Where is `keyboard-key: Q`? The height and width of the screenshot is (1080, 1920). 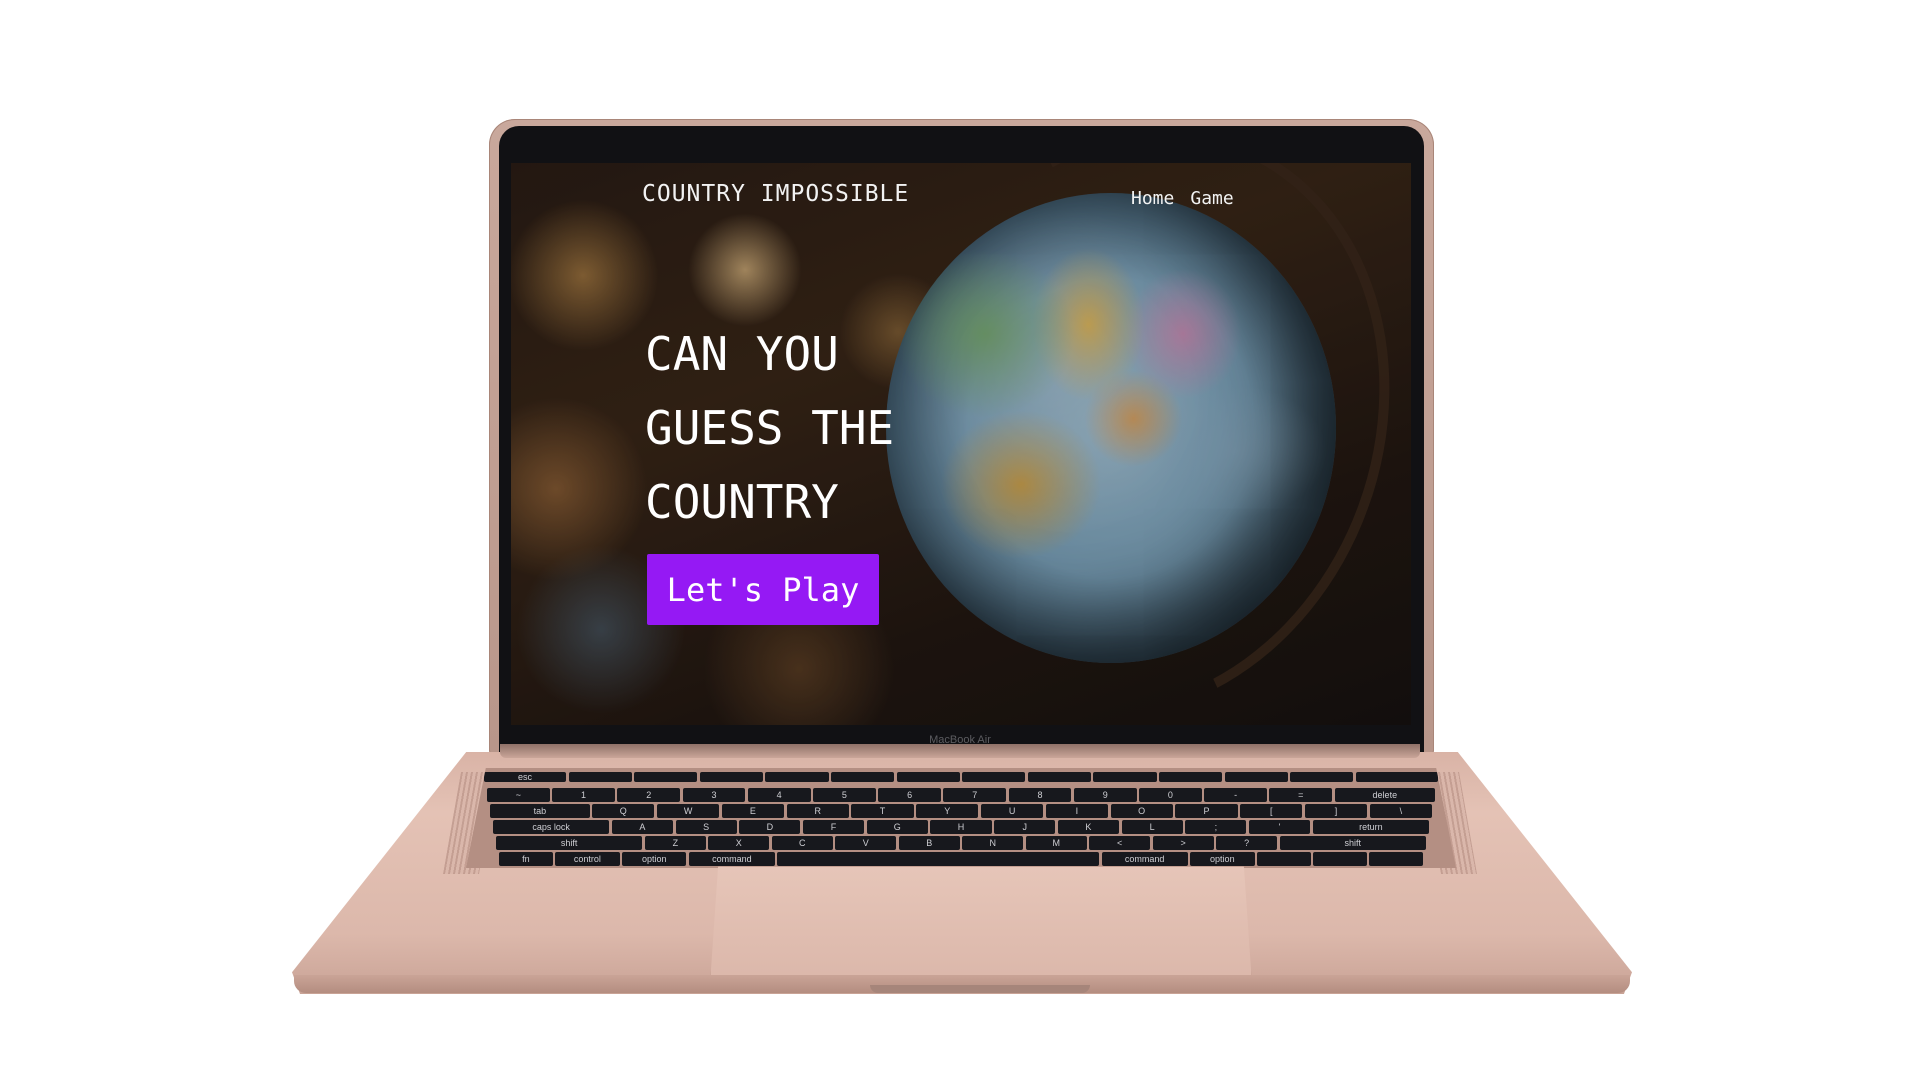 keyboard-key: Q is located at coordinates (623, 811).